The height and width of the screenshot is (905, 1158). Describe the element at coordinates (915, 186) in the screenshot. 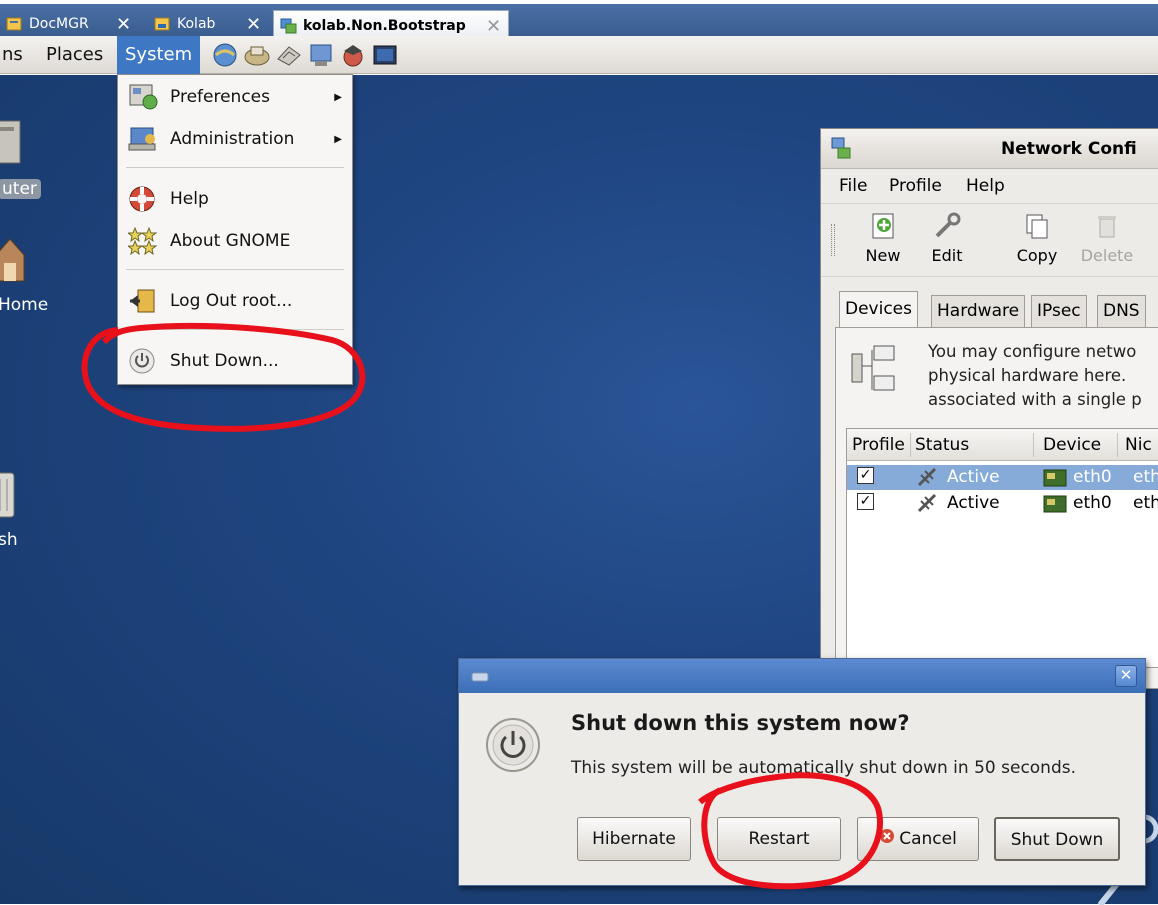

I see `menu-profile: Profile` at that location.